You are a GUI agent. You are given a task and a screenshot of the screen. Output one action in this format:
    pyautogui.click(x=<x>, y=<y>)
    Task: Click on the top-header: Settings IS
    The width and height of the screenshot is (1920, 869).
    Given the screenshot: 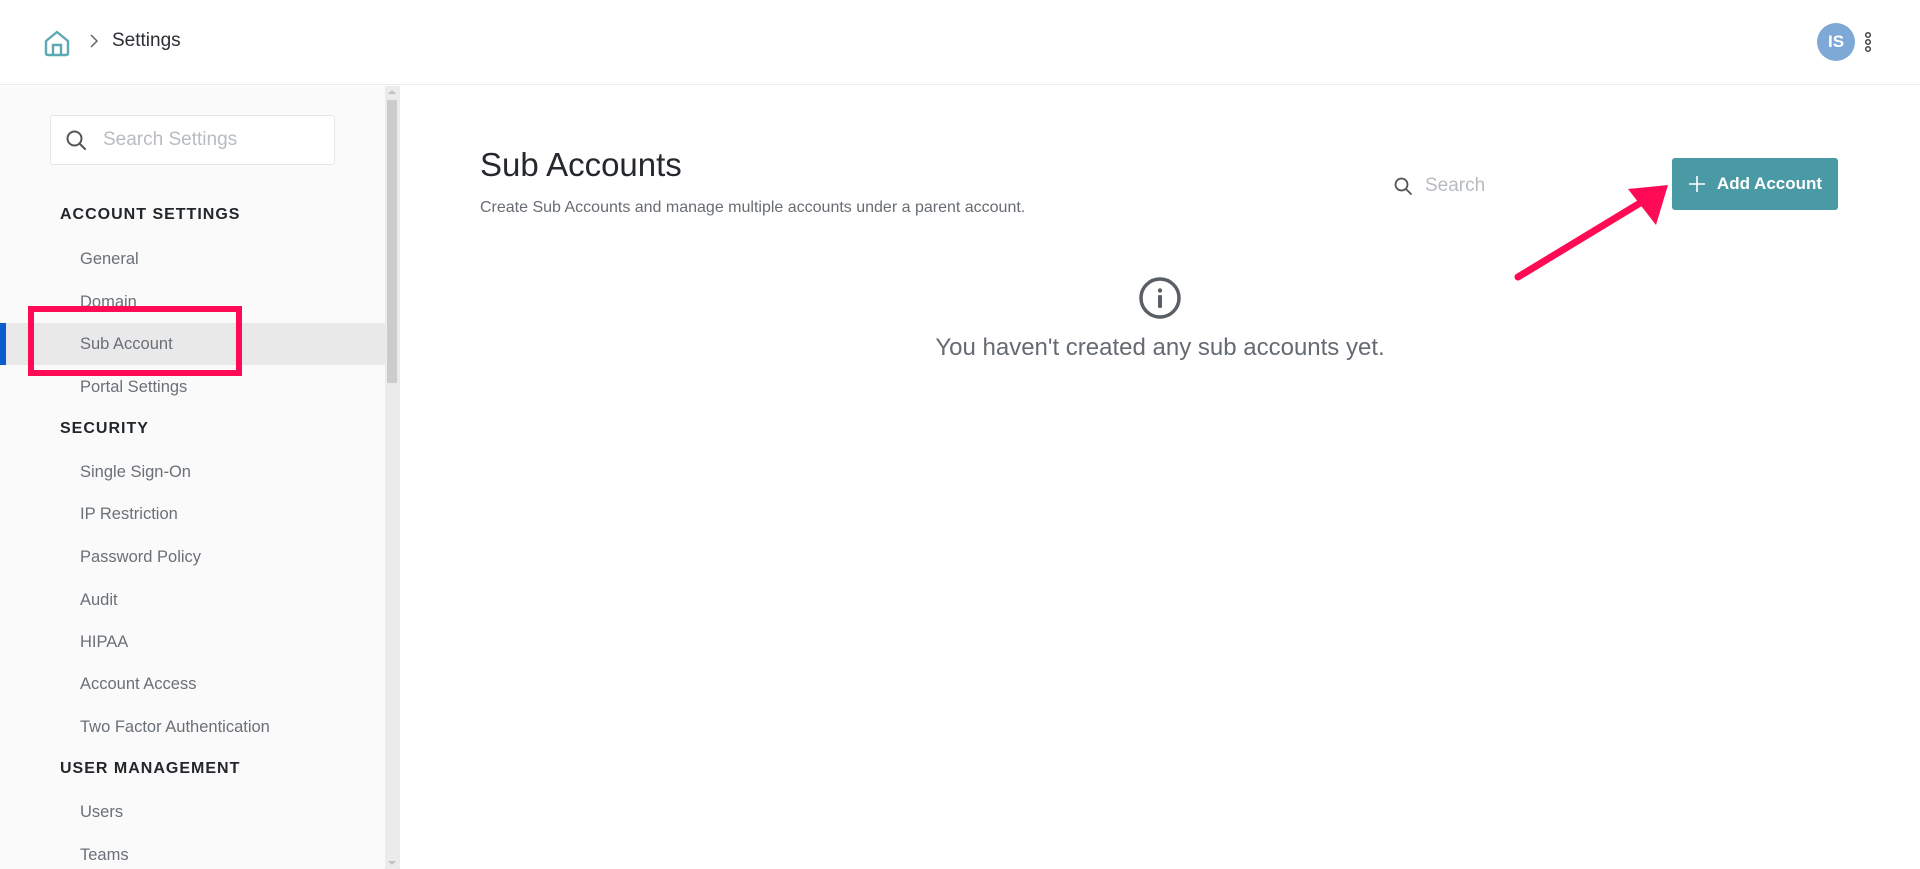 What is the action you would take?
    pyautogui.click(x=960, y=42)
    